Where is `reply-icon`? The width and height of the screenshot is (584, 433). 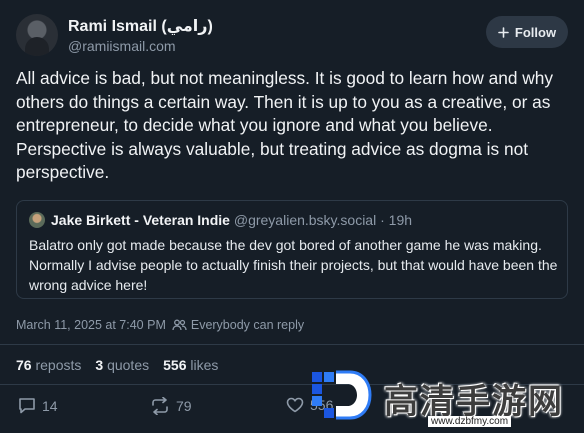 reply-icon is located at coordinates (27, 406).